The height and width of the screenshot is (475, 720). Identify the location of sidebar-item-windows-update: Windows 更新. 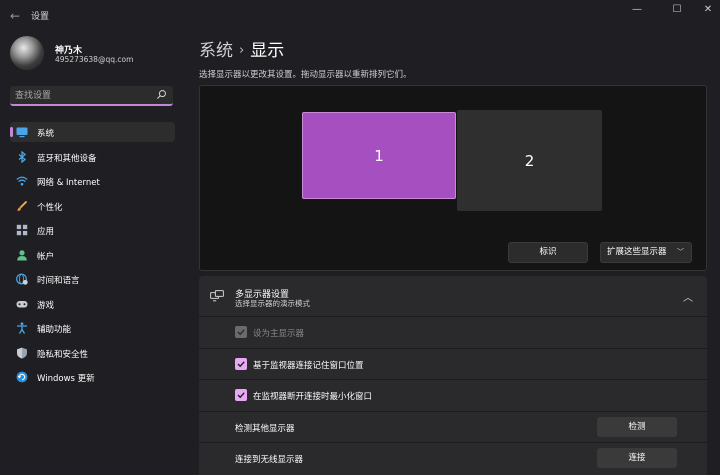
(92, 377).